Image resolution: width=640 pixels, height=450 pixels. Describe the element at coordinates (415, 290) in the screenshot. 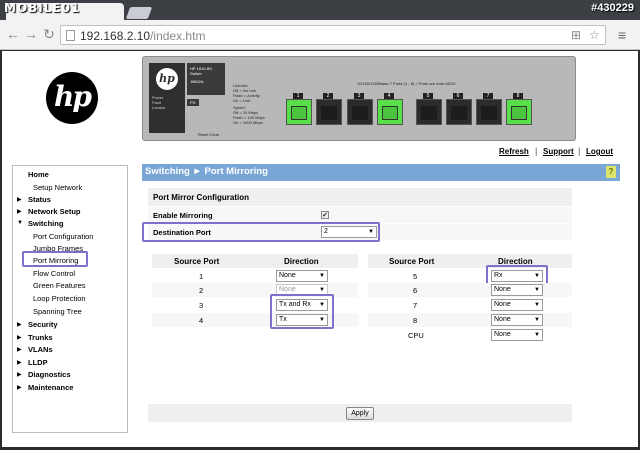

I see `source-port-cell: 6` at that location.